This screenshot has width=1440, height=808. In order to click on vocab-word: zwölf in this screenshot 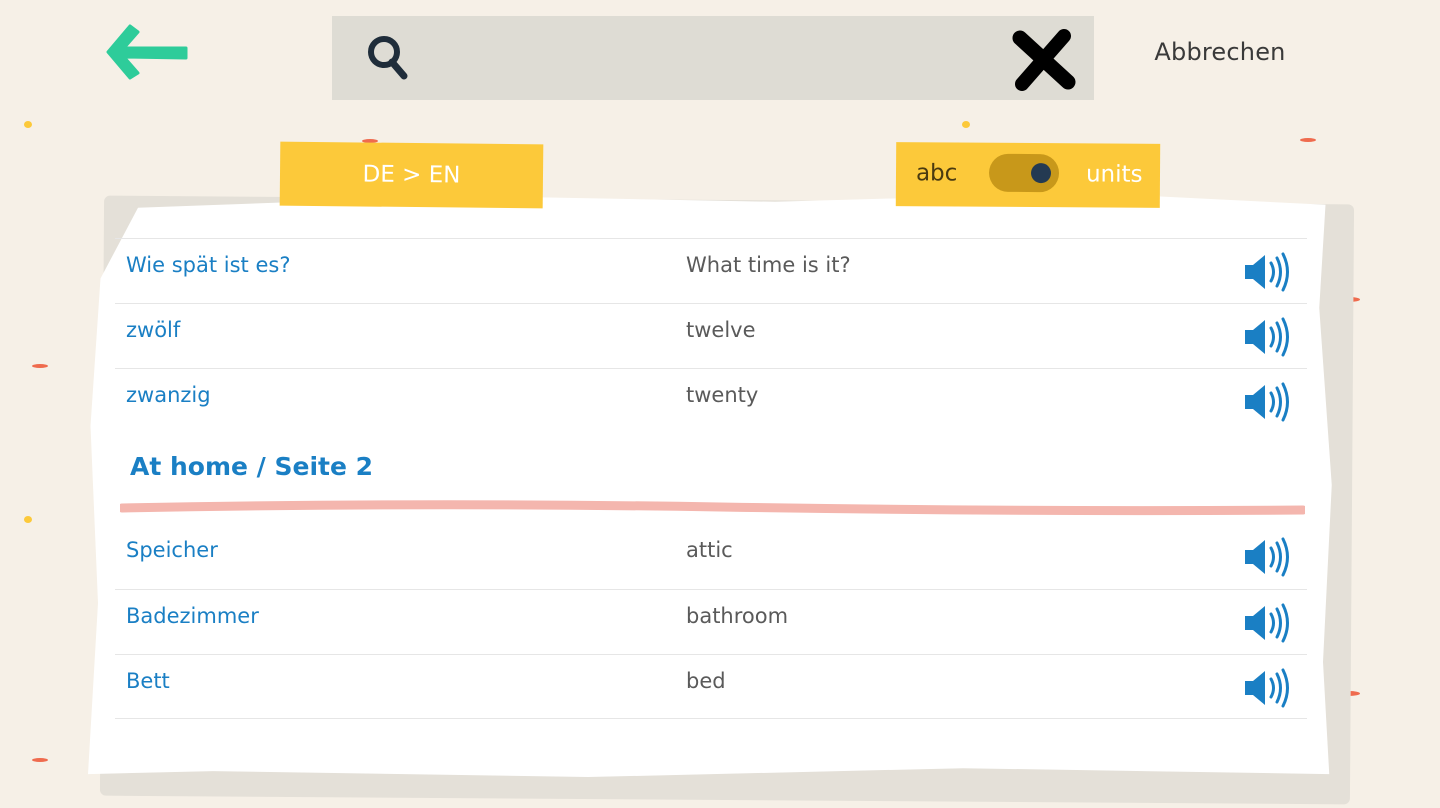, I will do `click(153, 330)`.